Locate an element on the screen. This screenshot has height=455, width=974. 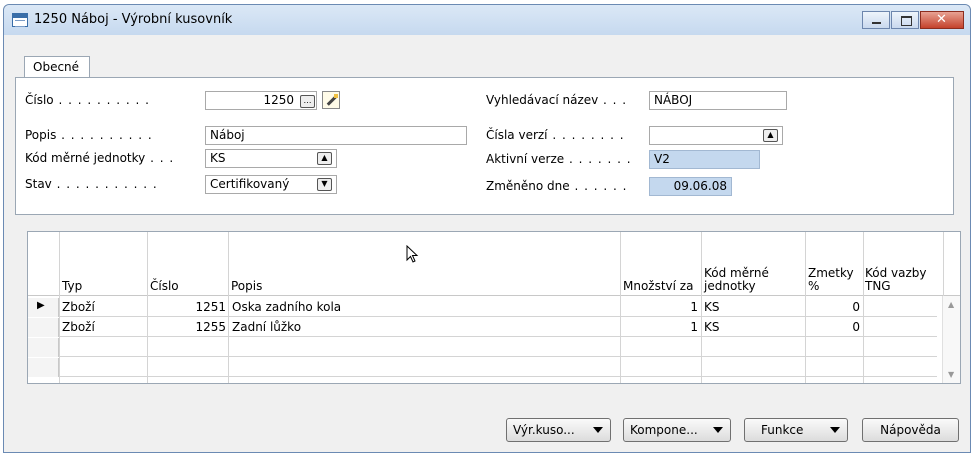
popis-field: Náboj is located at coordinates (336, 135).